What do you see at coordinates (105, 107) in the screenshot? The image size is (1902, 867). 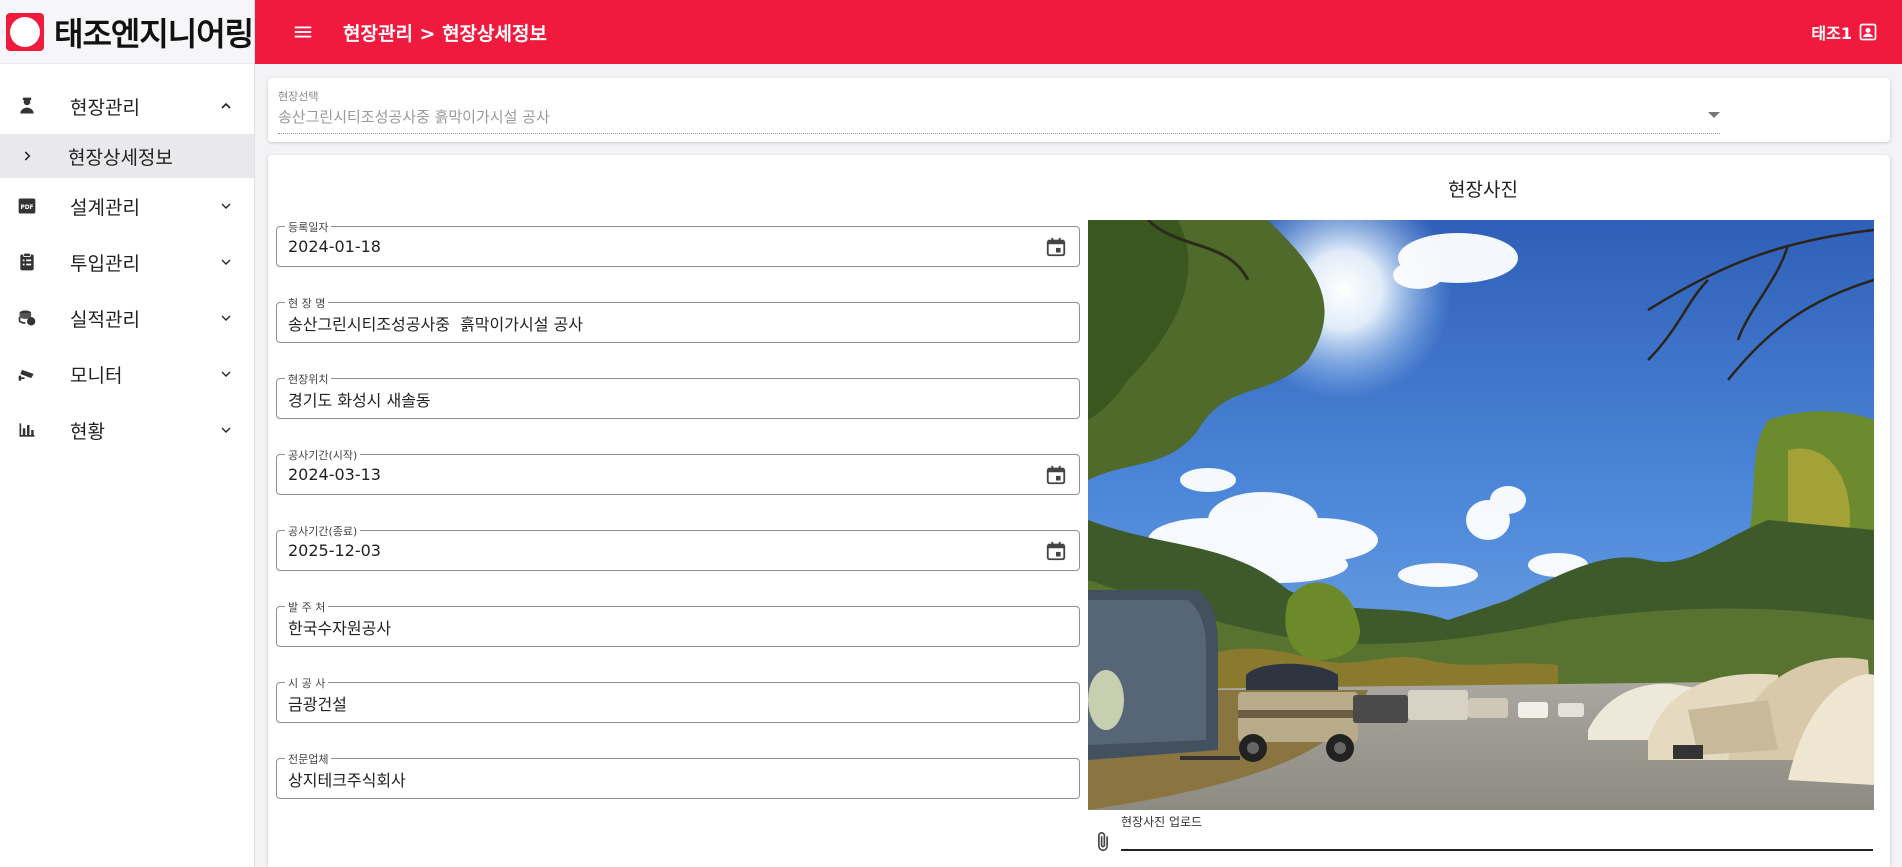 I see `sidebar-item-label: 현장관리` at bounding box center [105, 107].